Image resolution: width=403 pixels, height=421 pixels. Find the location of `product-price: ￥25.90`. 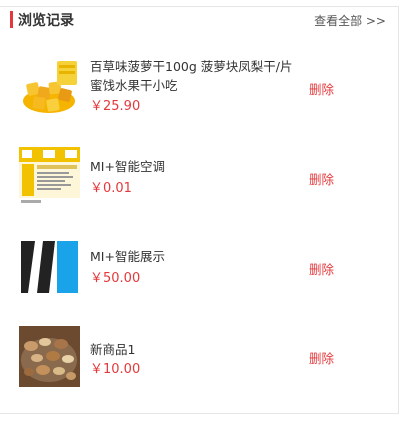

product-price: ￥25.90 is located at coordinates (115, 106).